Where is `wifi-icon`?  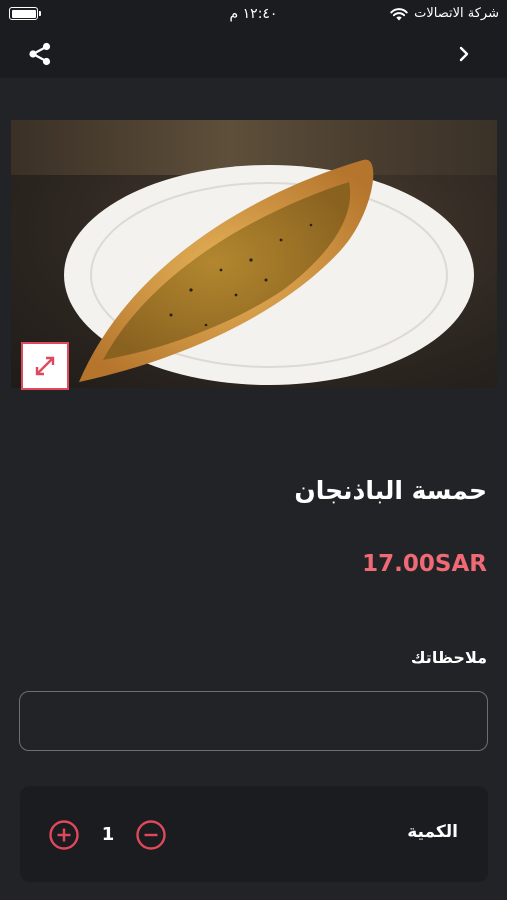 wifi-icon is located at coordinates (399, 13).